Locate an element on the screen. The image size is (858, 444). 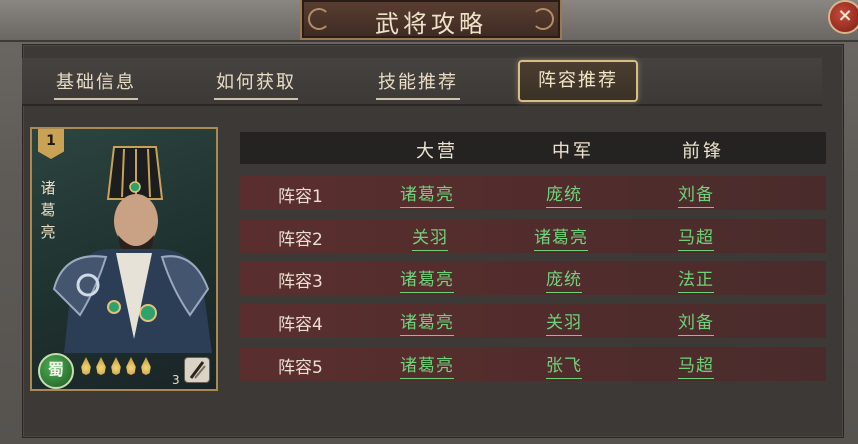
column-header-vanguard: 前锋 is located at coordinates (703, 151).